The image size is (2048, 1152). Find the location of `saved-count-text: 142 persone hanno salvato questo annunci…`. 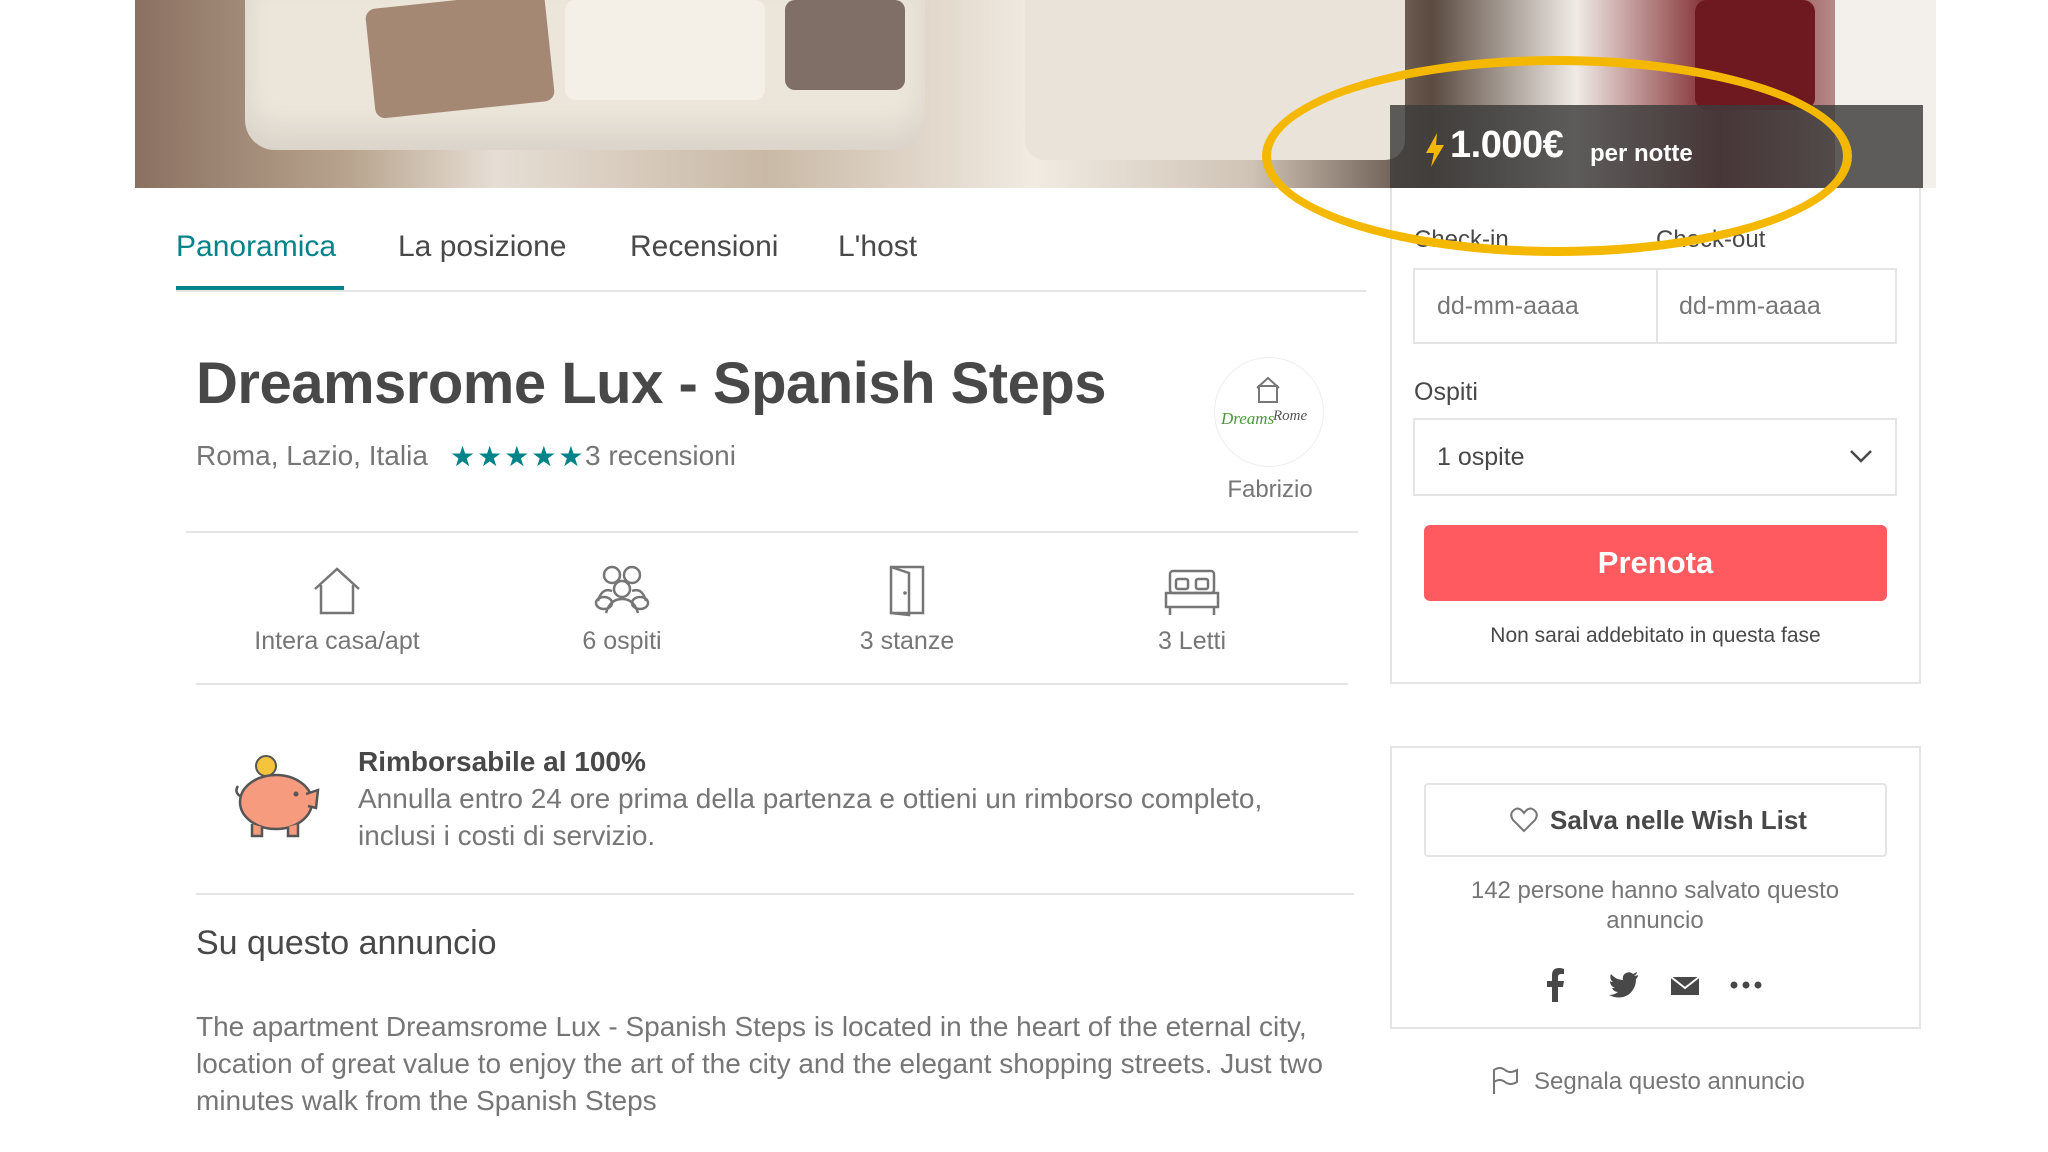

saved-count-text: 142 persone hanno salvato questo annunci… is located at coordinates (1655, 905).